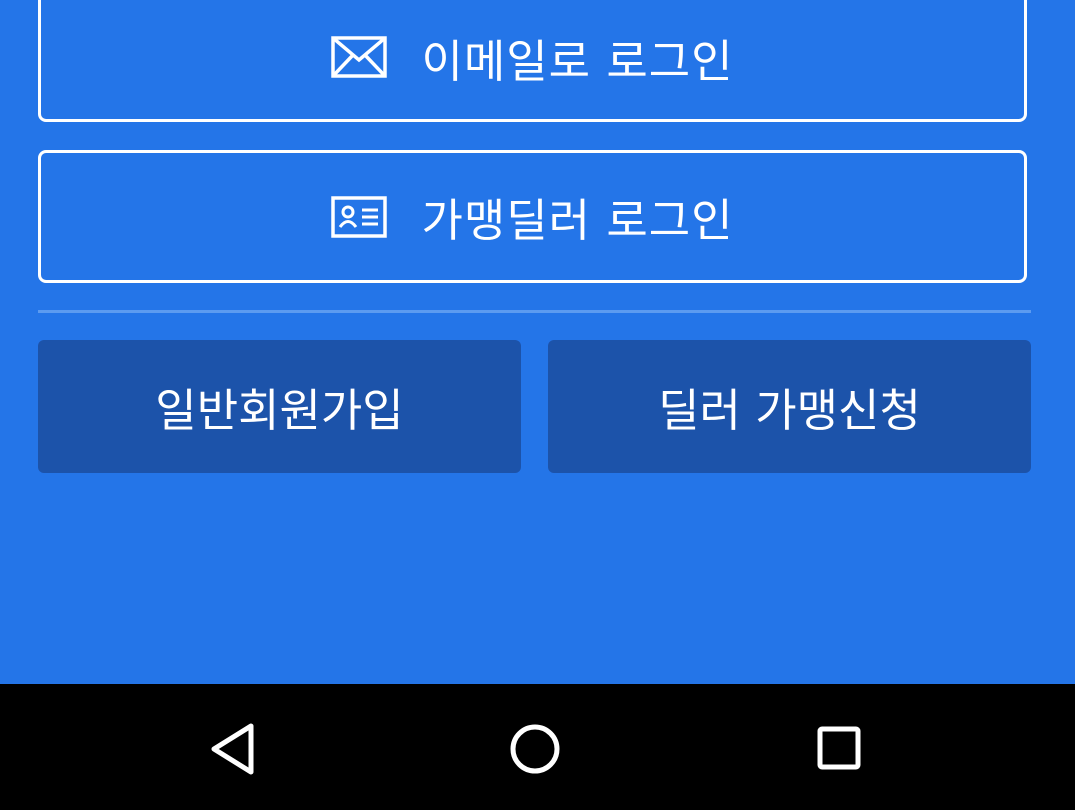 The width and height of the screenshot is (1075, 810). Describe the element at coordinates (232, 749) in the screenshot. I see `back-triangle-icon` at that location.